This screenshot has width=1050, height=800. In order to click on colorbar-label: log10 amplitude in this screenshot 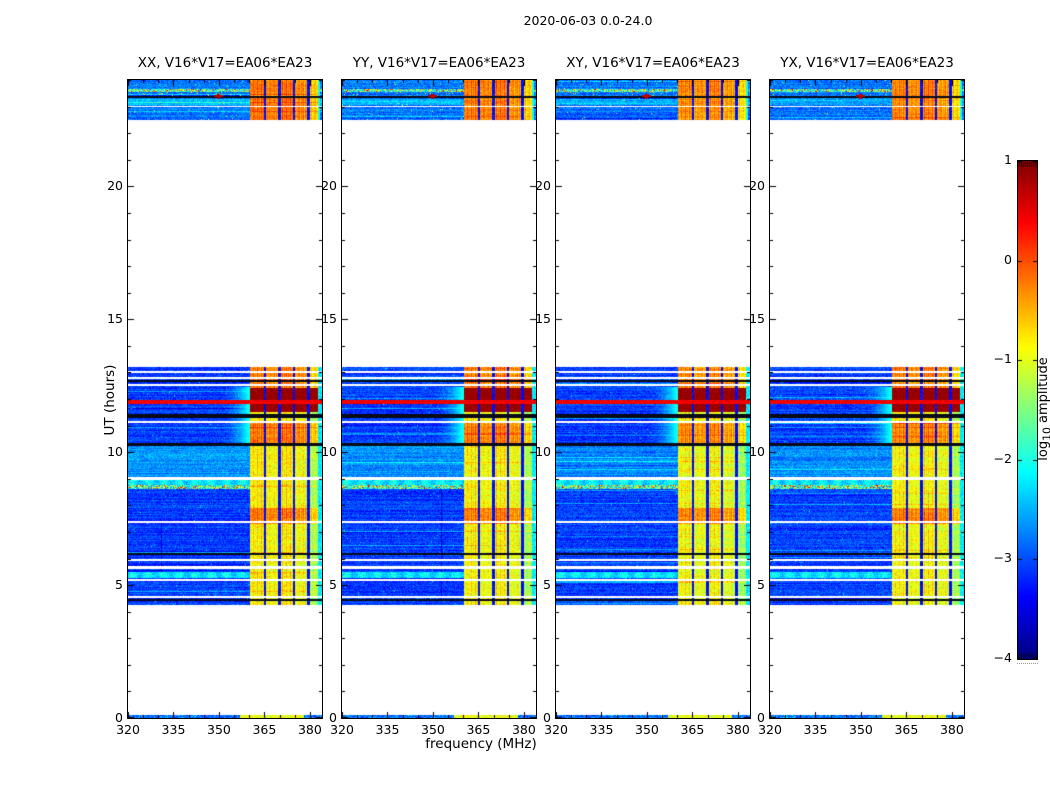, I will do `click(1043, 408)`.